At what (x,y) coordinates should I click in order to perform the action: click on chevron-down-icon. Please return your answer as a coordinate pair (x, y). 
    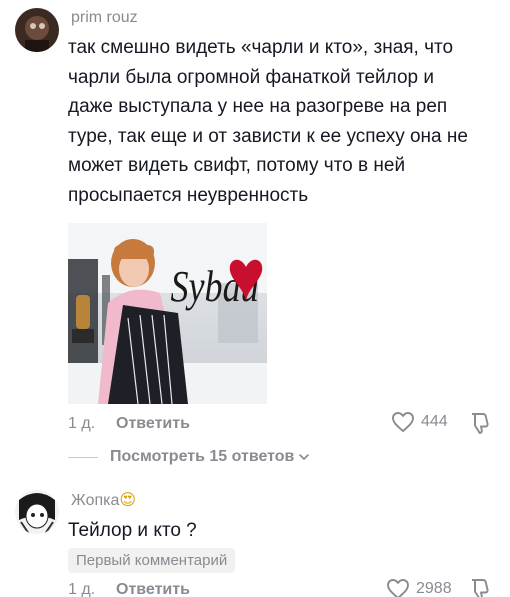
    Looking at the image, I should click on (304, 457).